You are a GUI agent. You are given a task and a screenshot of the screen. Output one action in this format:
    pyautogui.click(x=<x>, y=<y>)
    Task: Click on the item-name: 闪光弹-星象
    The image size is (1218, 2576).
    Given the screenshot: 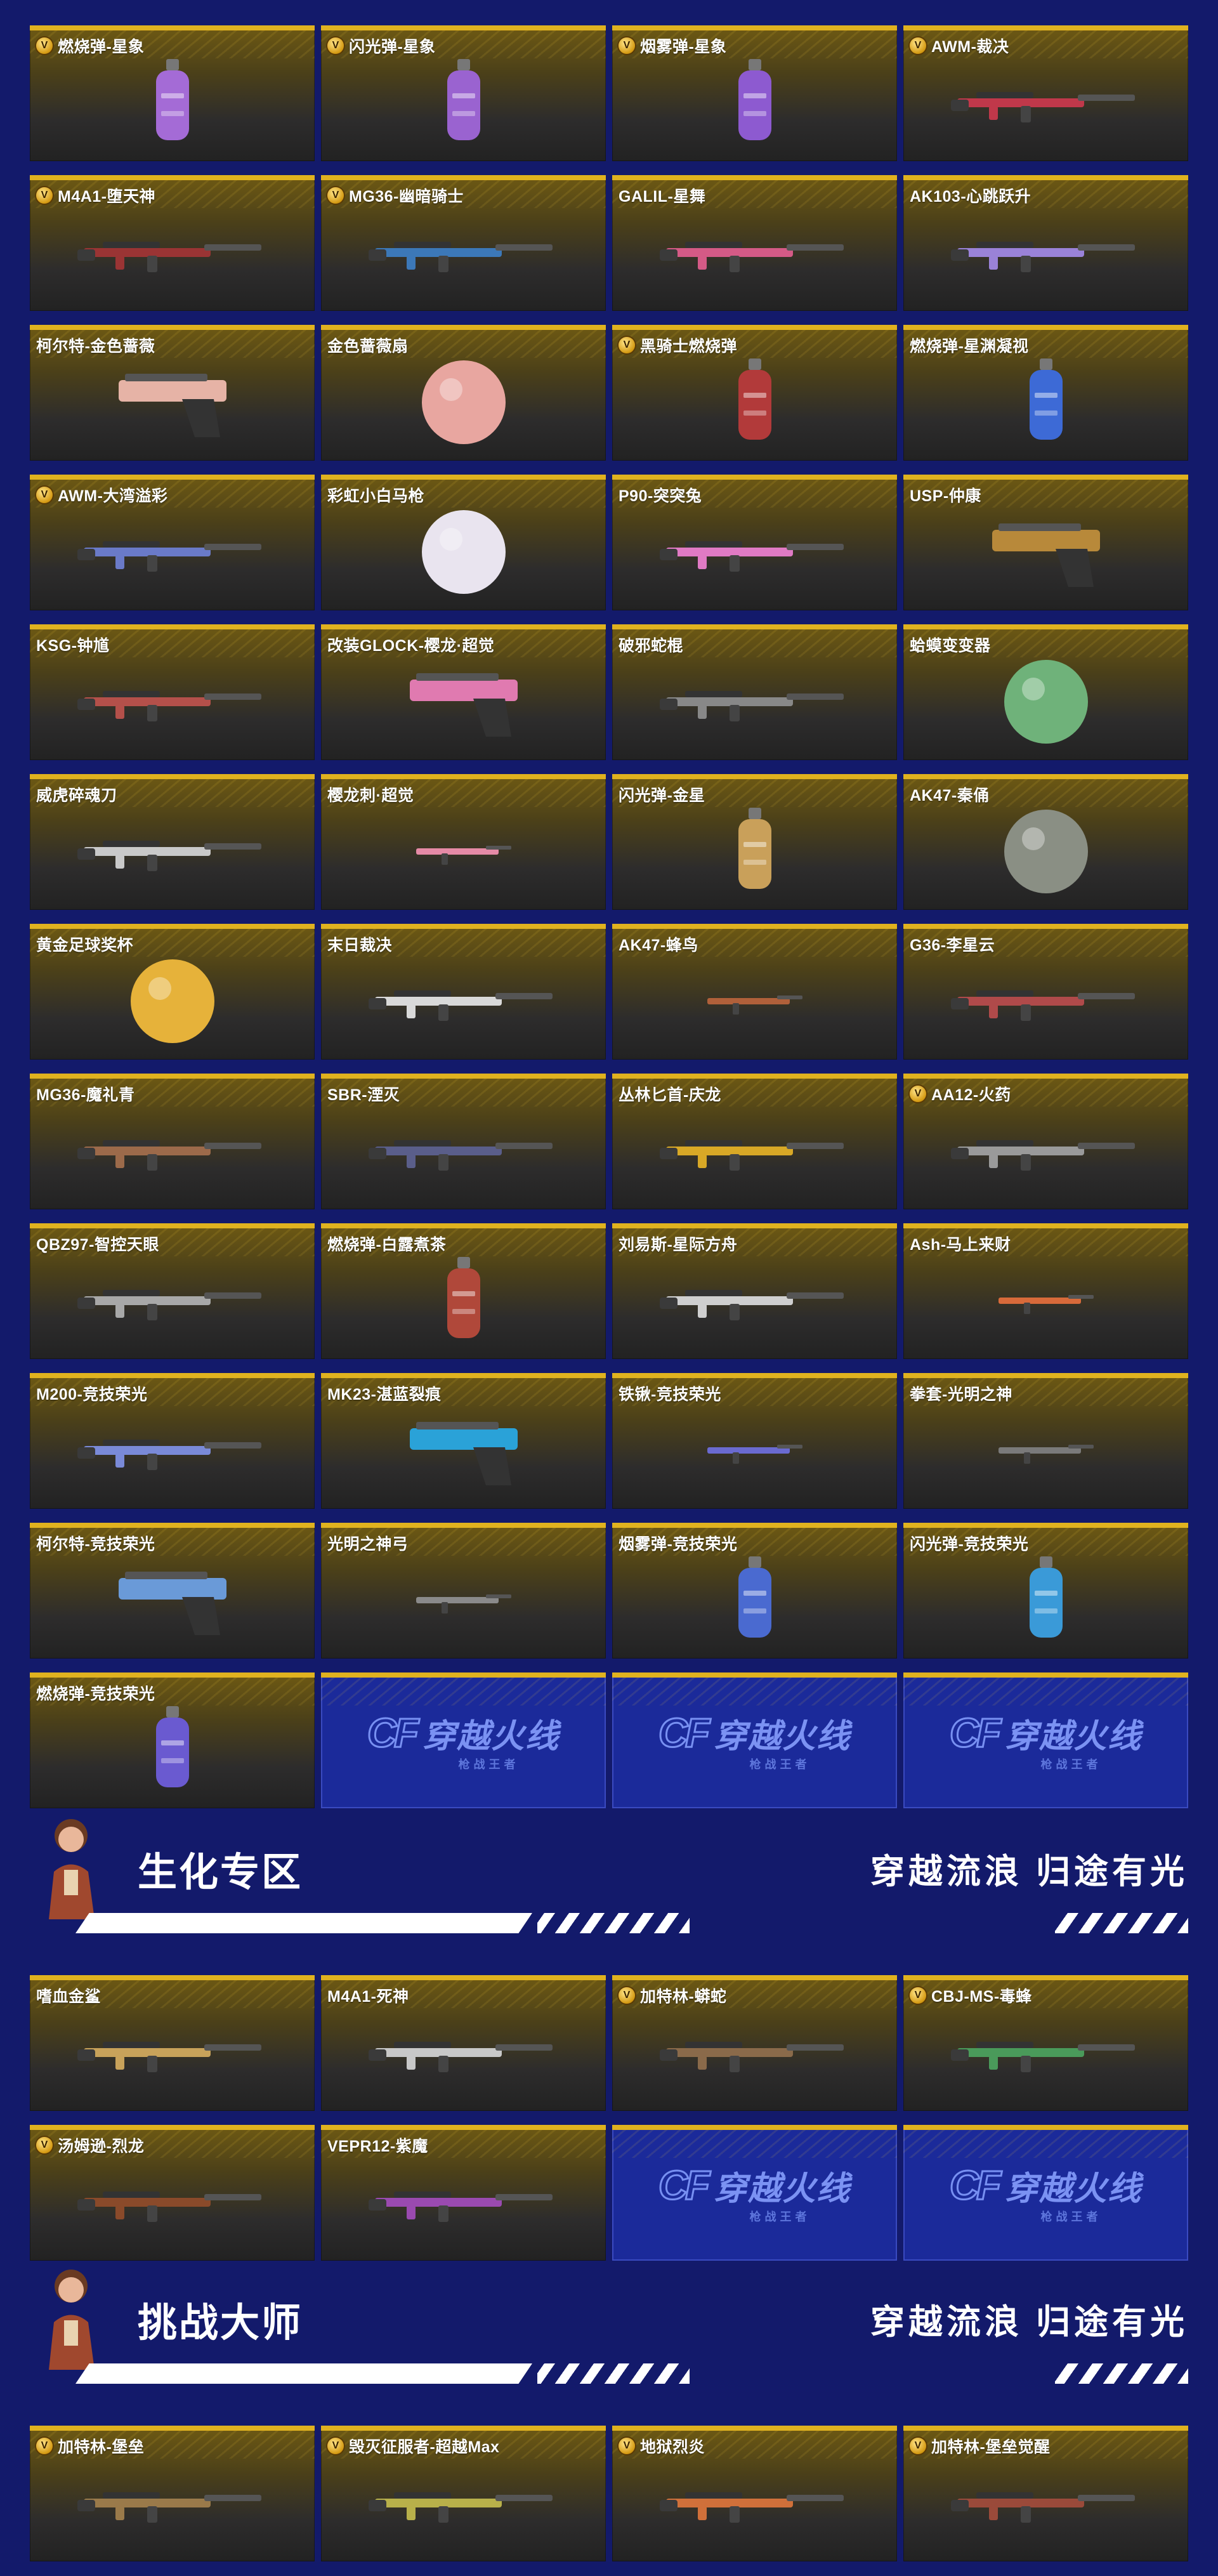 What is the action you would take?
    pyautogui.click(x=392, y=47)
    